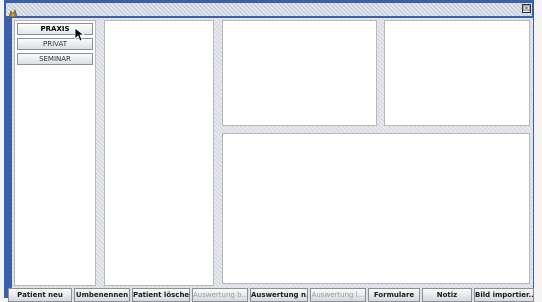 The image size is (542, 302). What do you see at coordinates (526, 8) in the screenshot?
I see `close-button: ☒` at bounding box center [526, 8].